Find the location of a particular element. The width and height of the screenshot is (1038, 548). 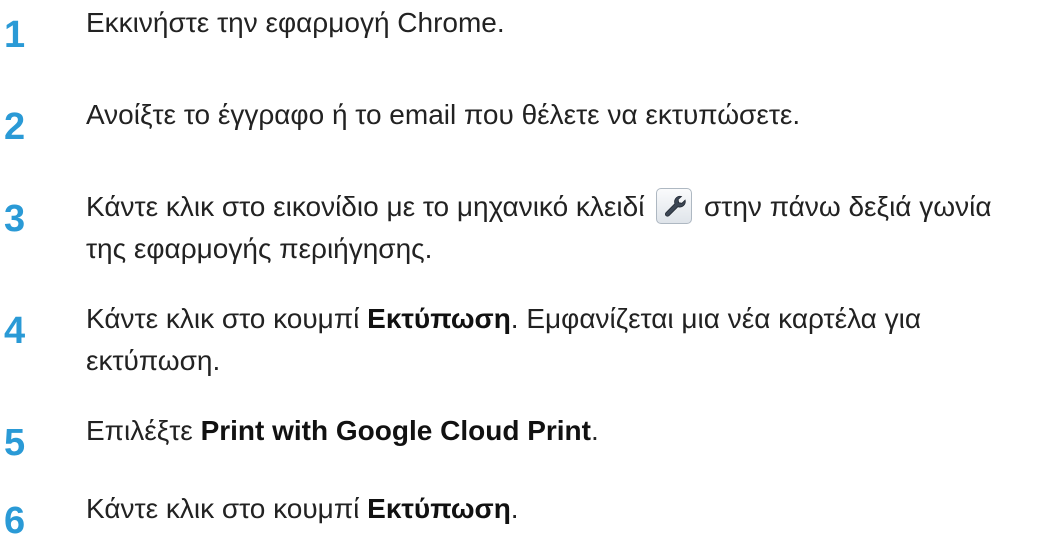

bold-term: Print with Google Cloud Print is located at coordinates (395, 430).